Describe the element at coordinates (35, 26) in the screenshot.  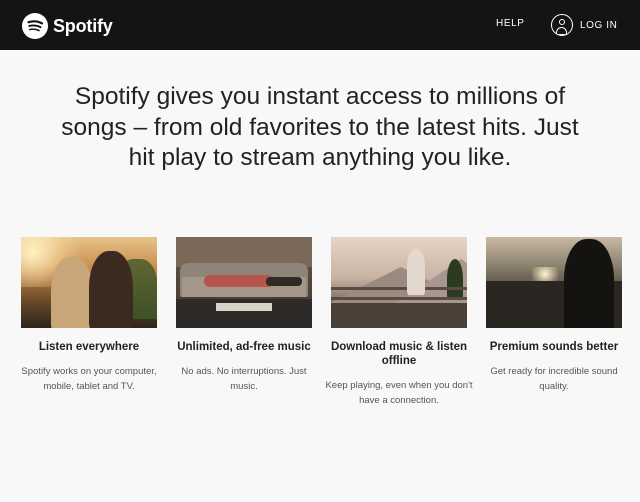
I see `spotify-logo-icon` at that location.